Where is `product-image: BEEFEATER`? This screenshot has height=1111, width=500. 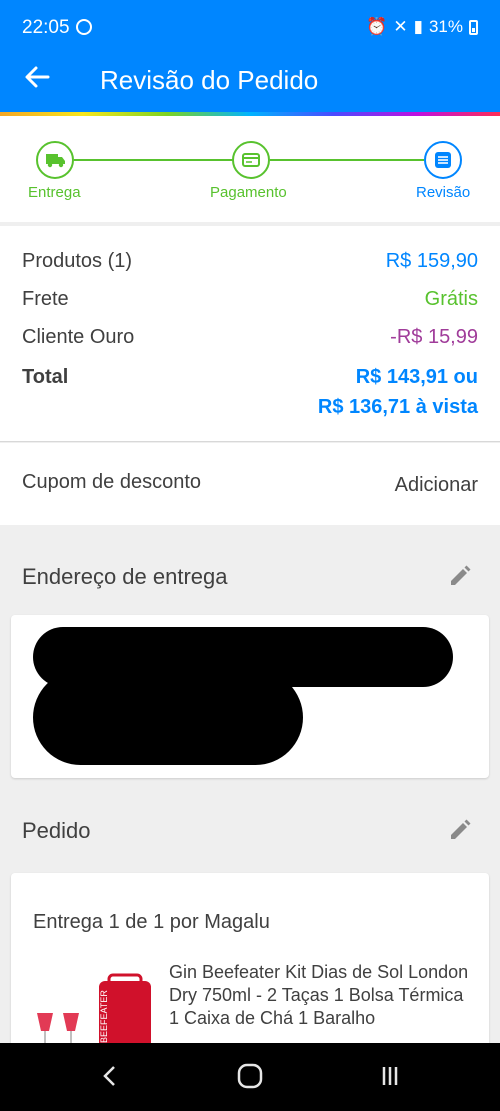
product-image: BEEFEATER is located at coordinates (94, 1013).